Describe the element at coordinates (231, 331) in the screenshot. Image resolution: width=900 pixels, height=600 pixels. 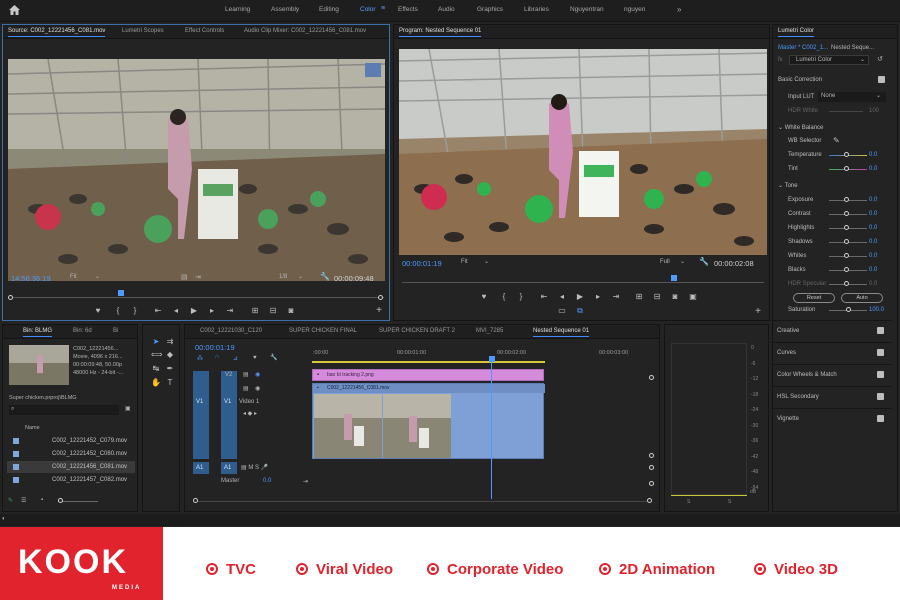
I see `tab-sequence-c120: C002_12221030_C120` at that location.